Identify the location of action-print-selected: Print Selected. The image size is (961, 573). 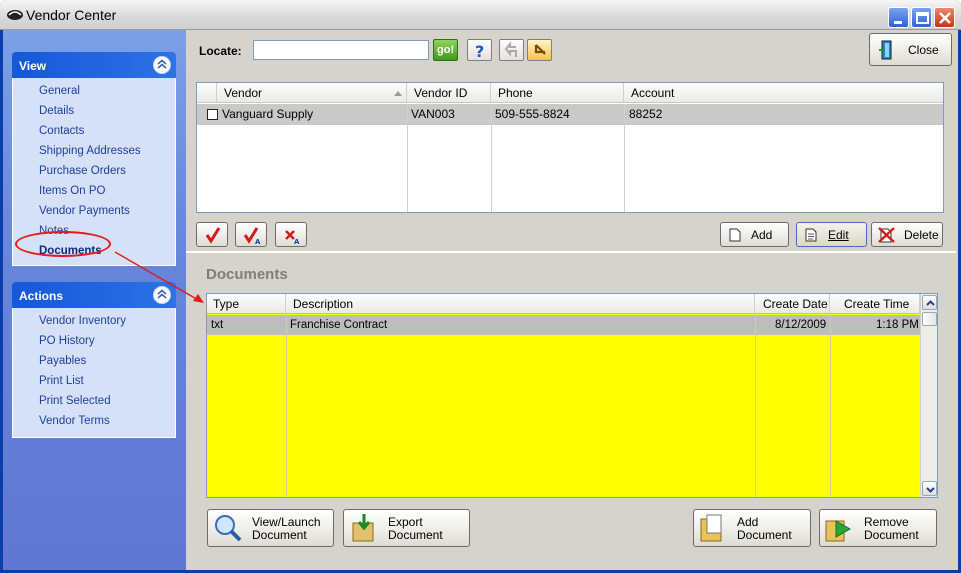
(75, 401).